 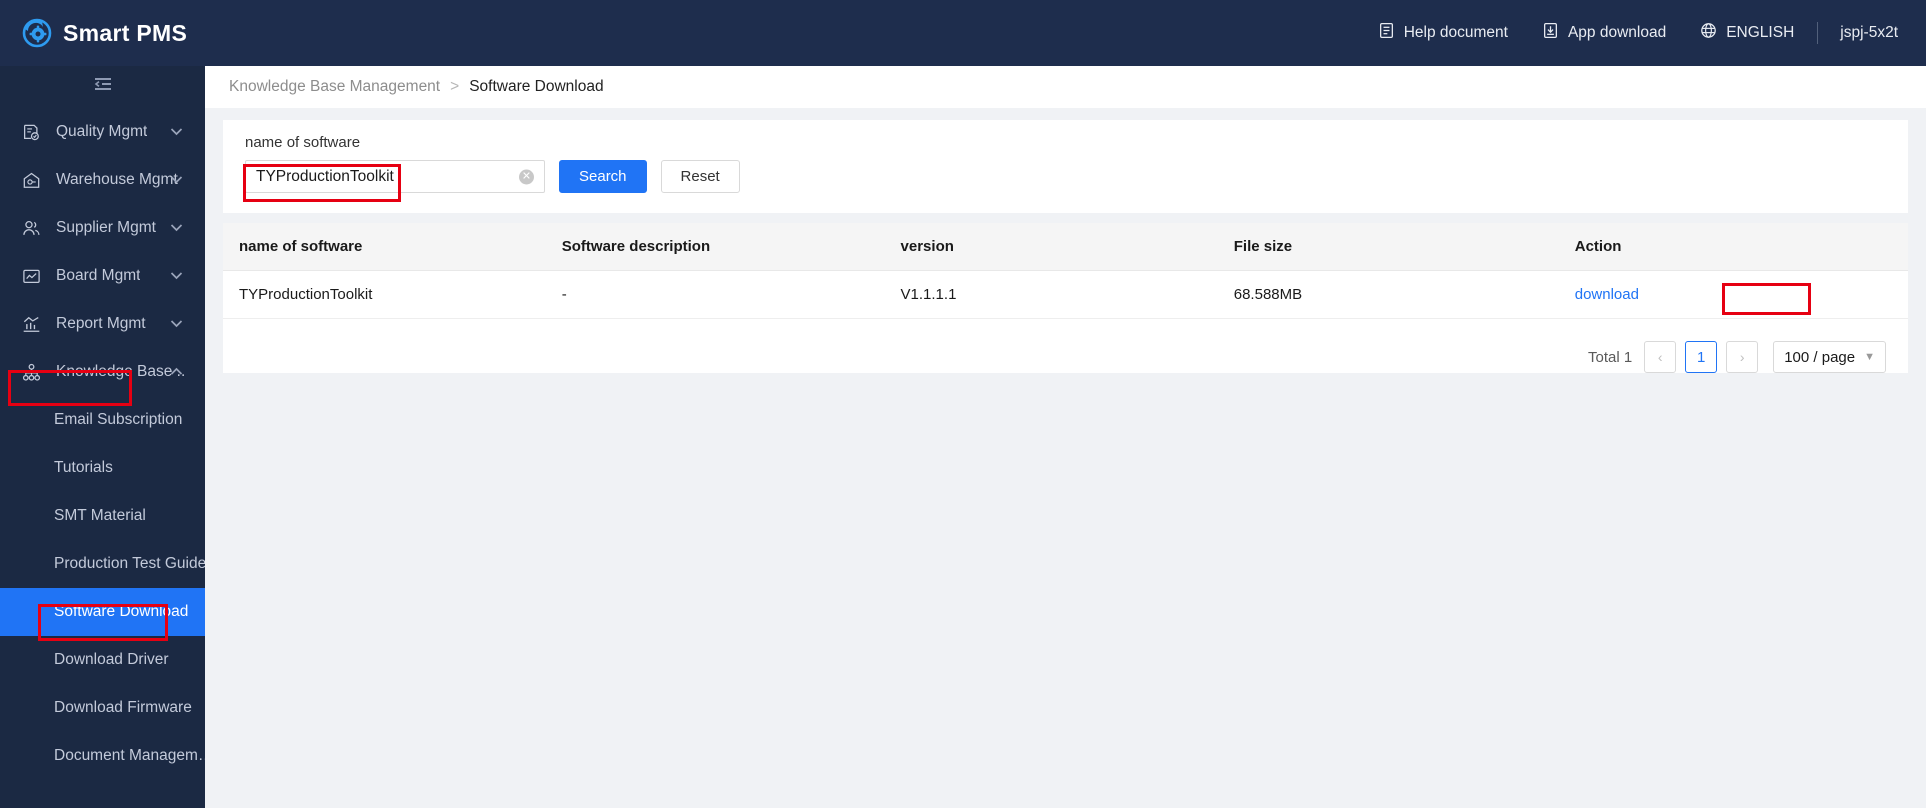 What do you see at coordinates (37, 33) in the screenshot?
I see `gear-circle-logo-icon` at bounding box center [37, 33].